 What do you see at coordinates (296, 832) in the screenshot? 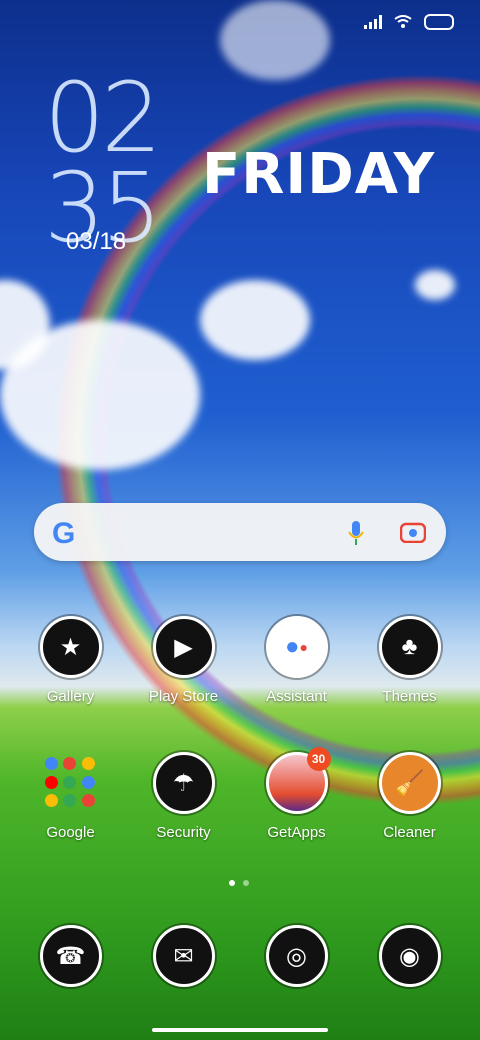
I see `app-label: GetApps` at bounding box center [296, 832].